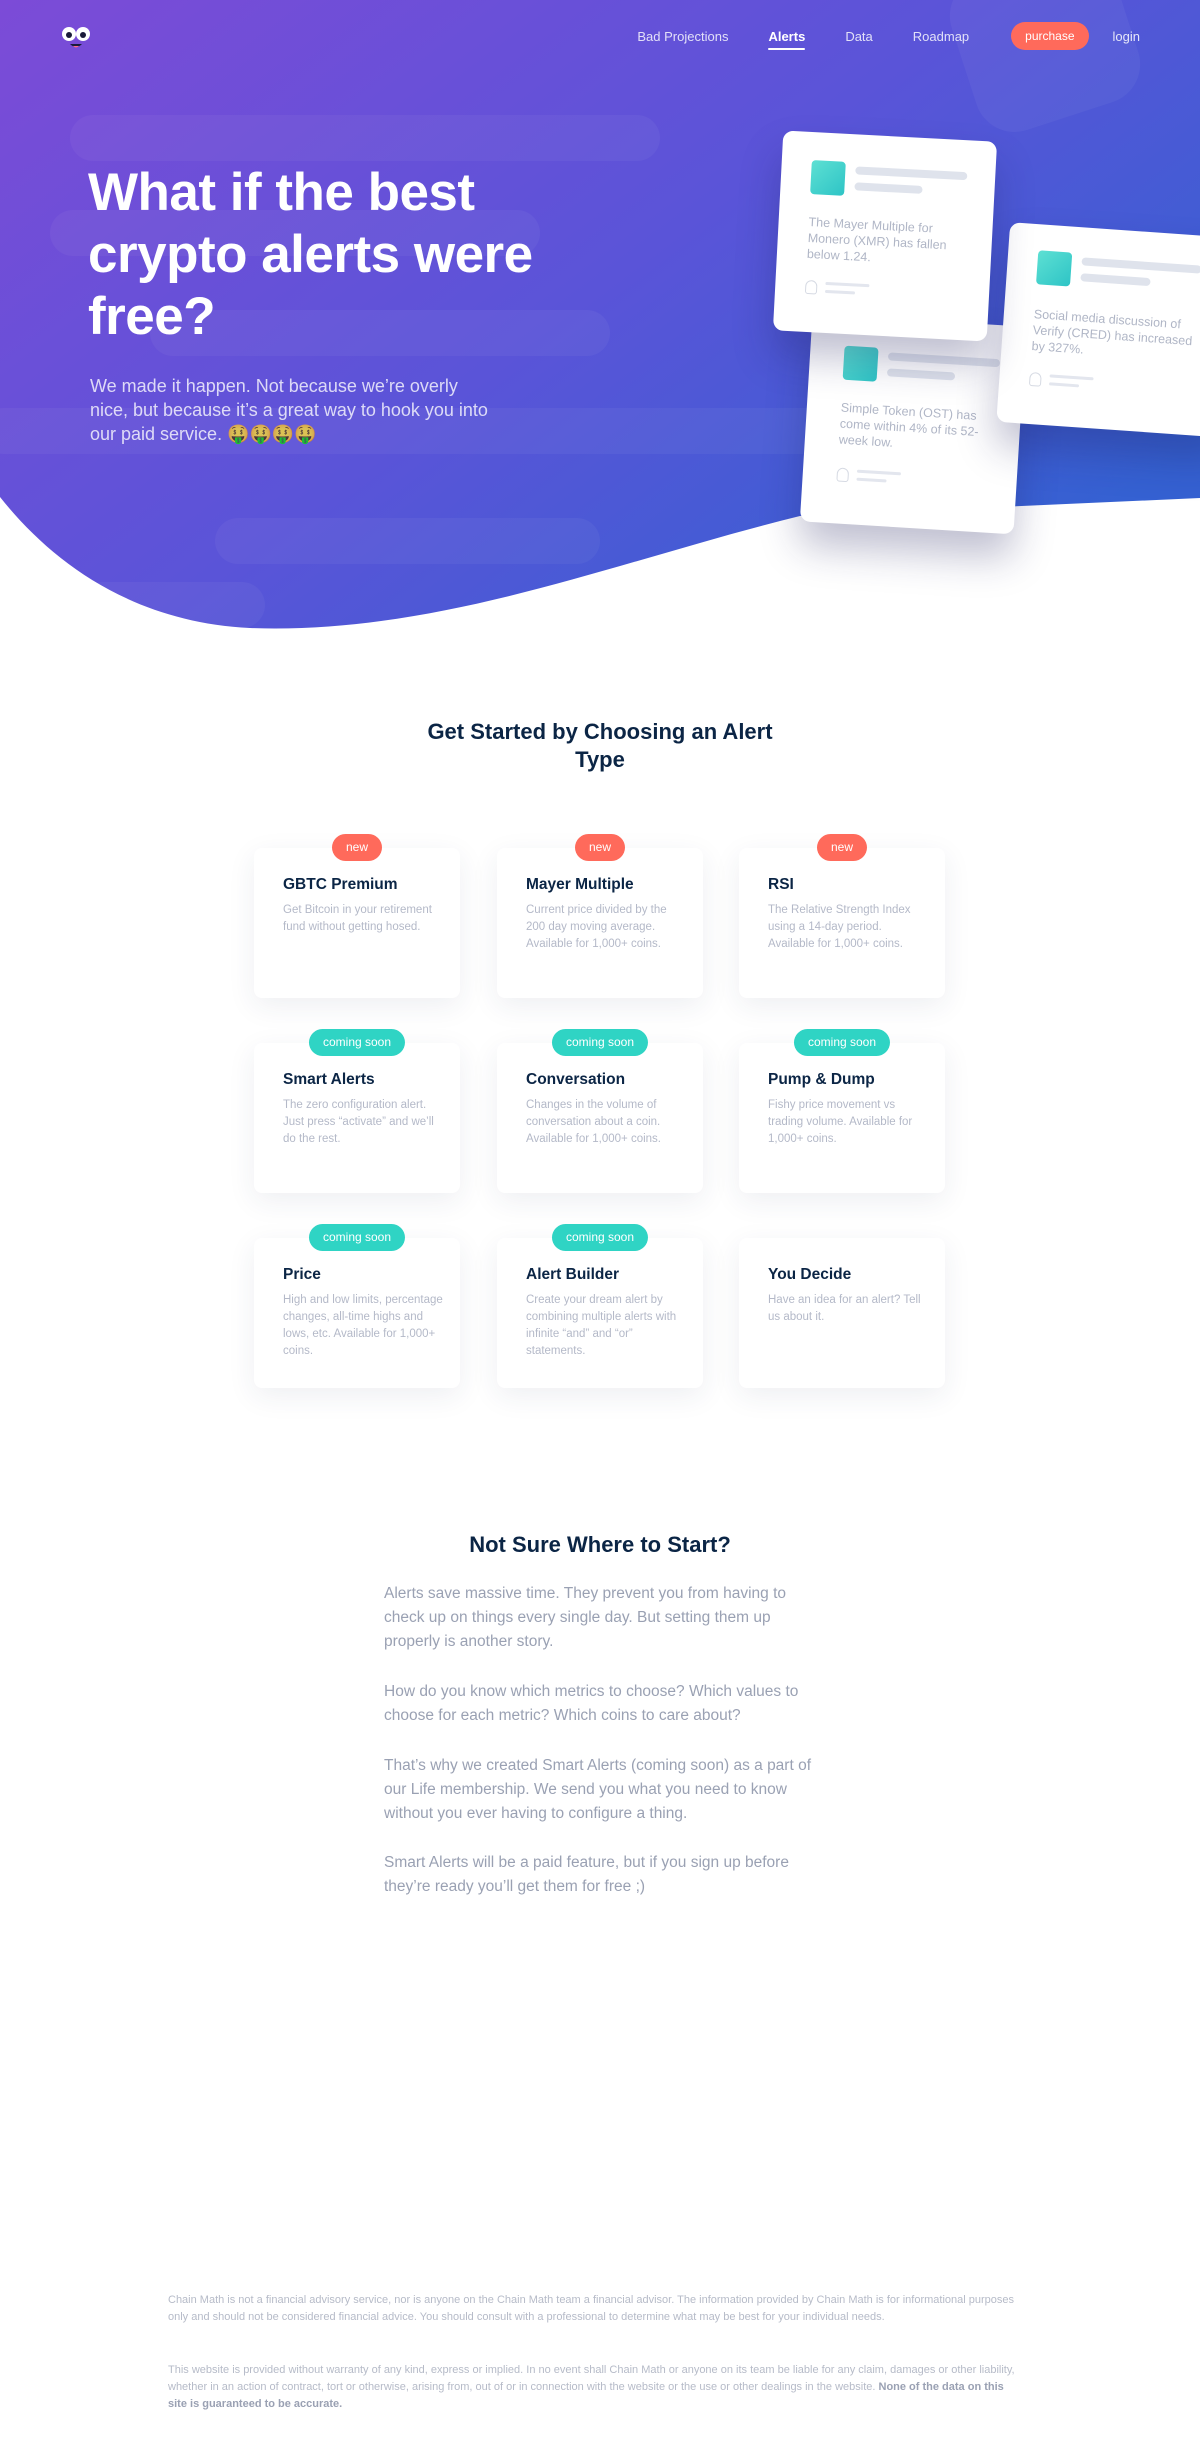  Describe the element at coordinates (76, 38) in the screenshot. I see `chain-math-logo-icon` at that location.